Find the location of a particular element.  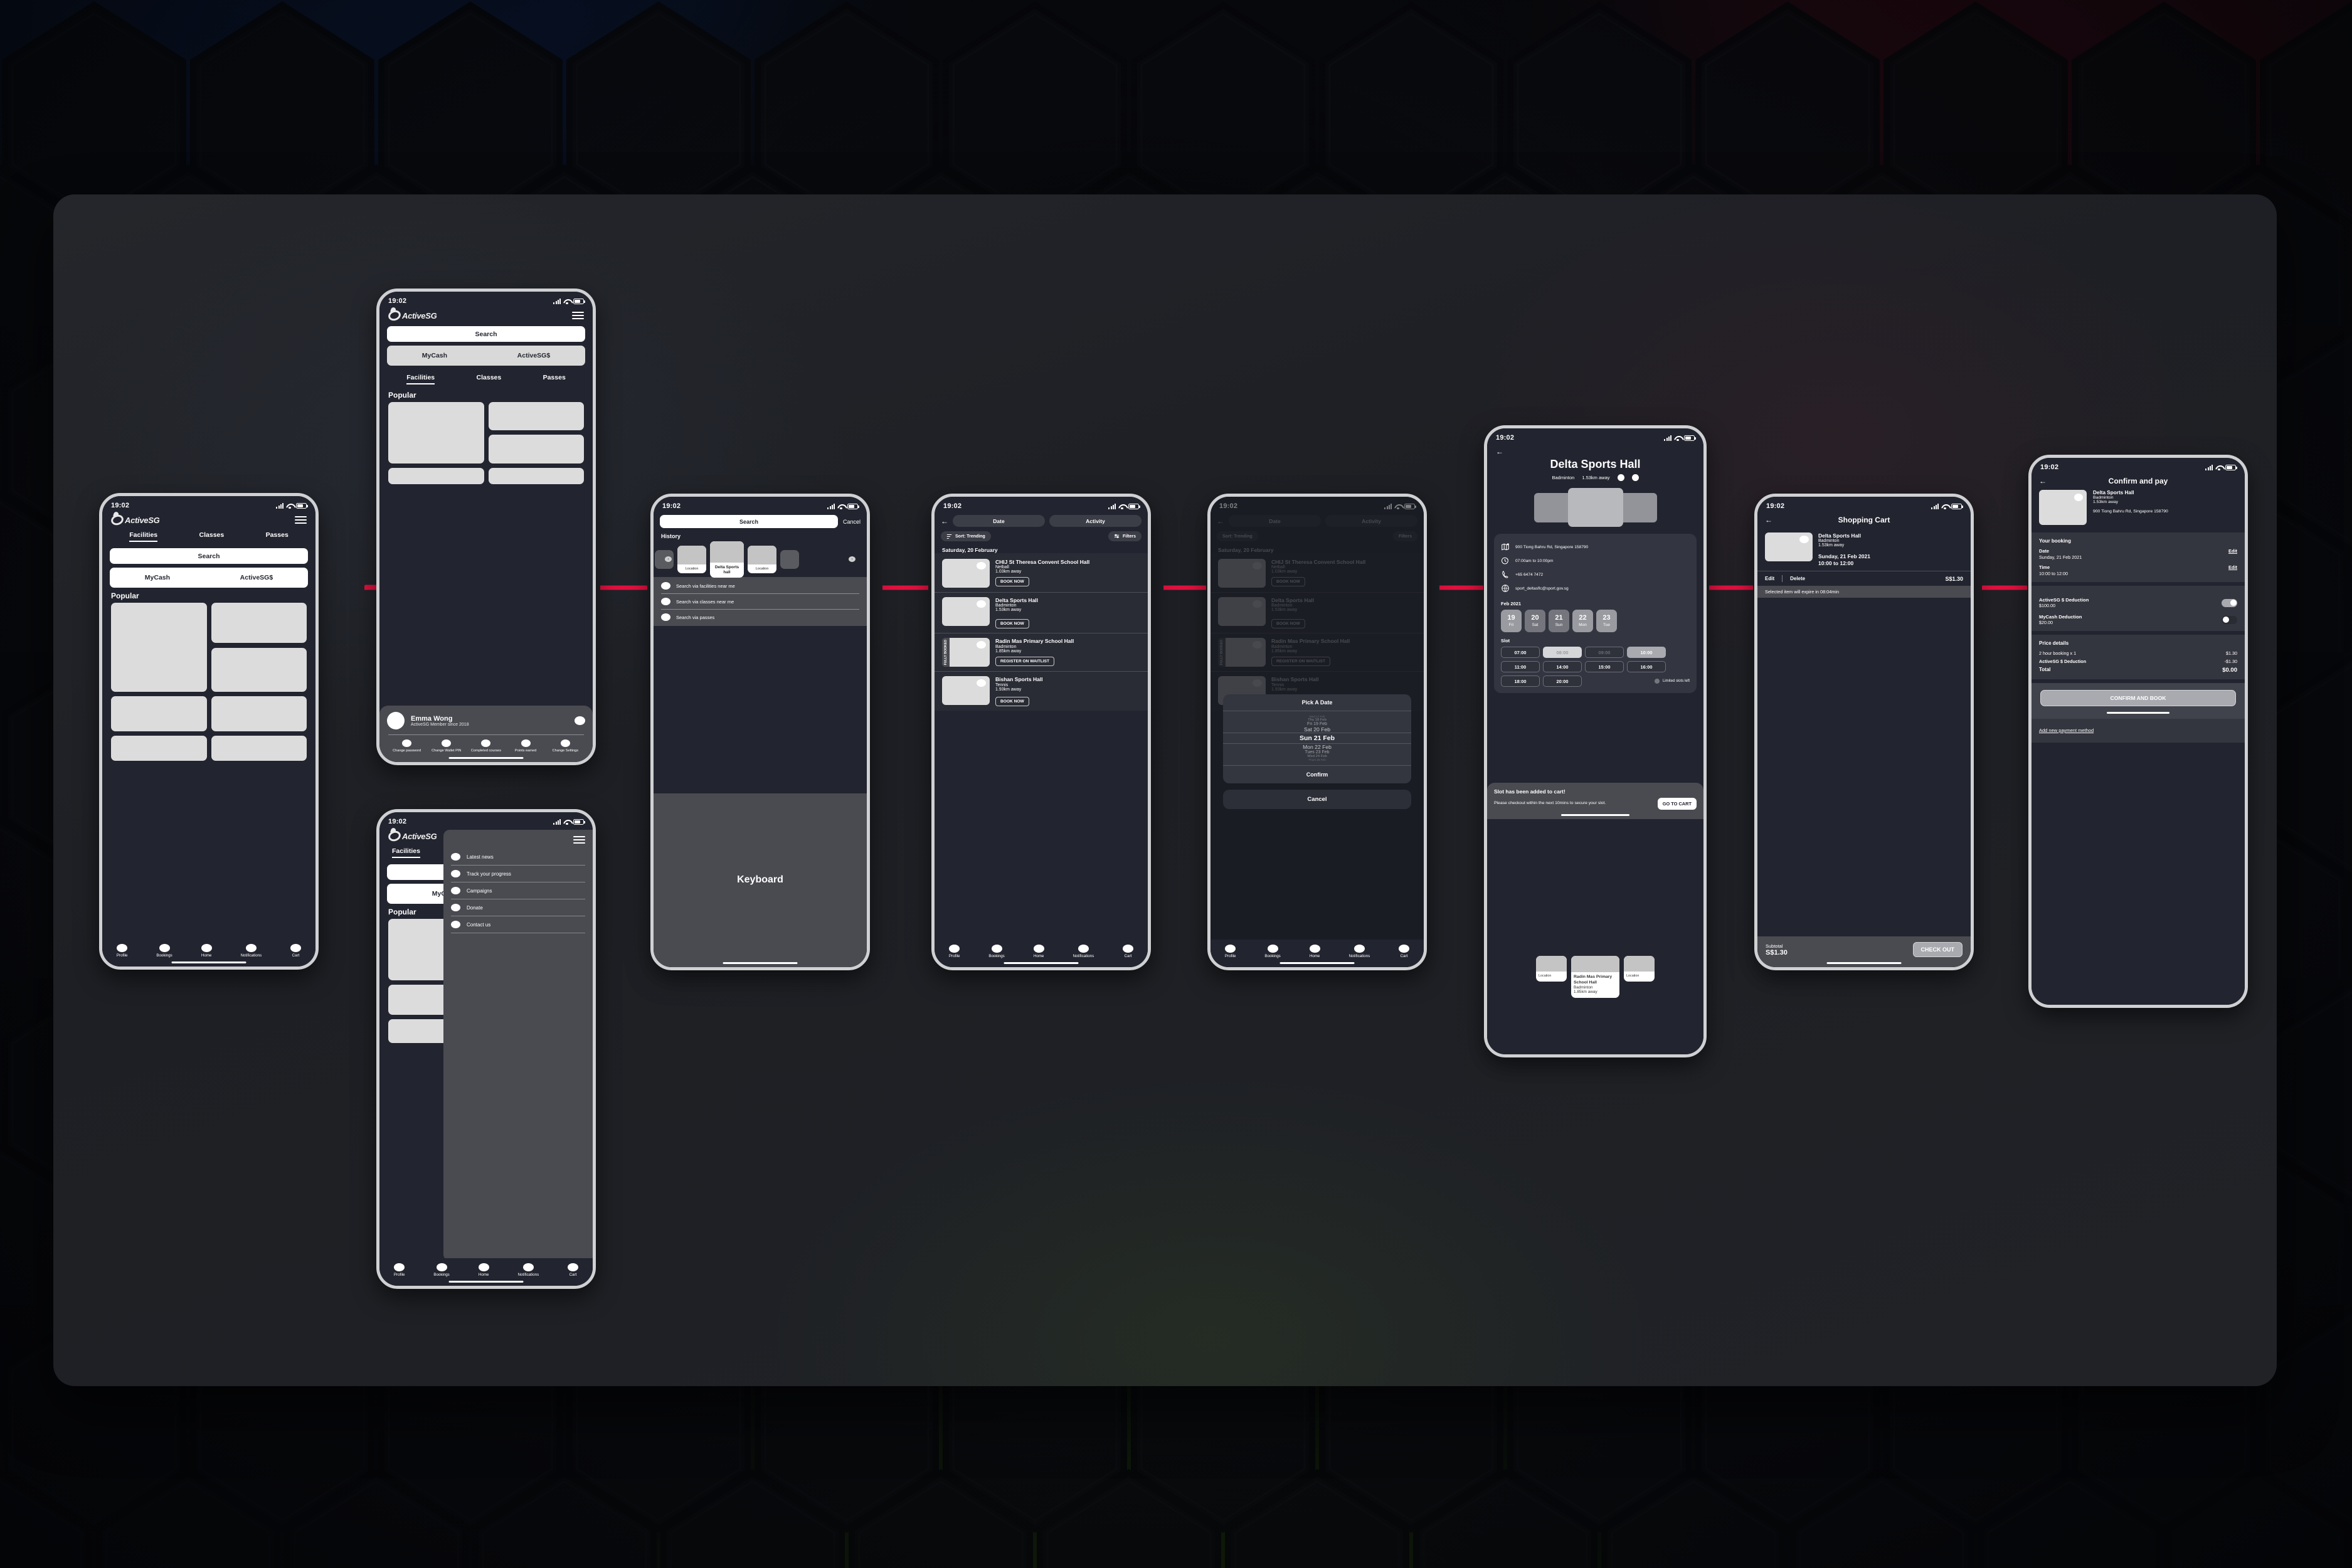

confirm-and-book-button: CONFIRM AND BOOK is located at coordinates (2138, 698).